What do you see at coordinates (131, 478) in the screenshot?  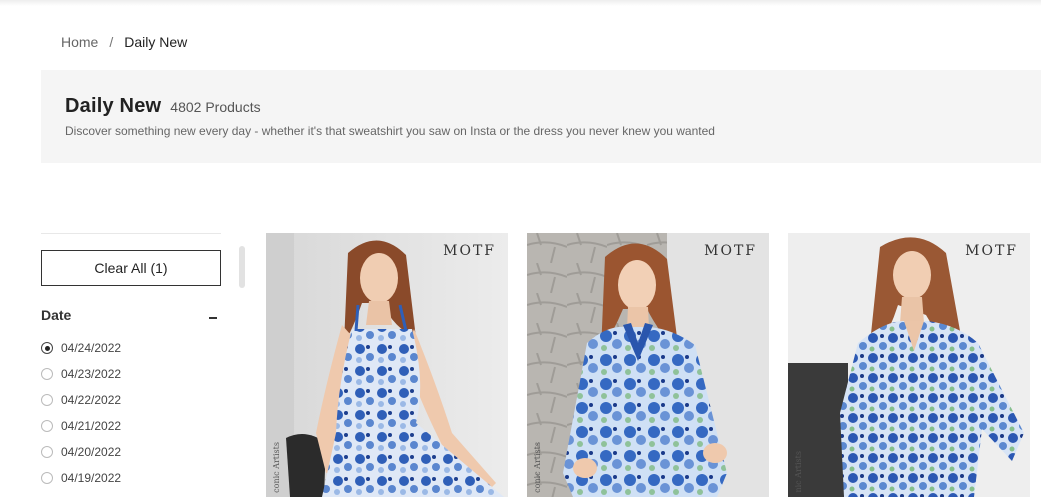 I see `date-option: 04/19/2022` at bounding box center [131, 478].